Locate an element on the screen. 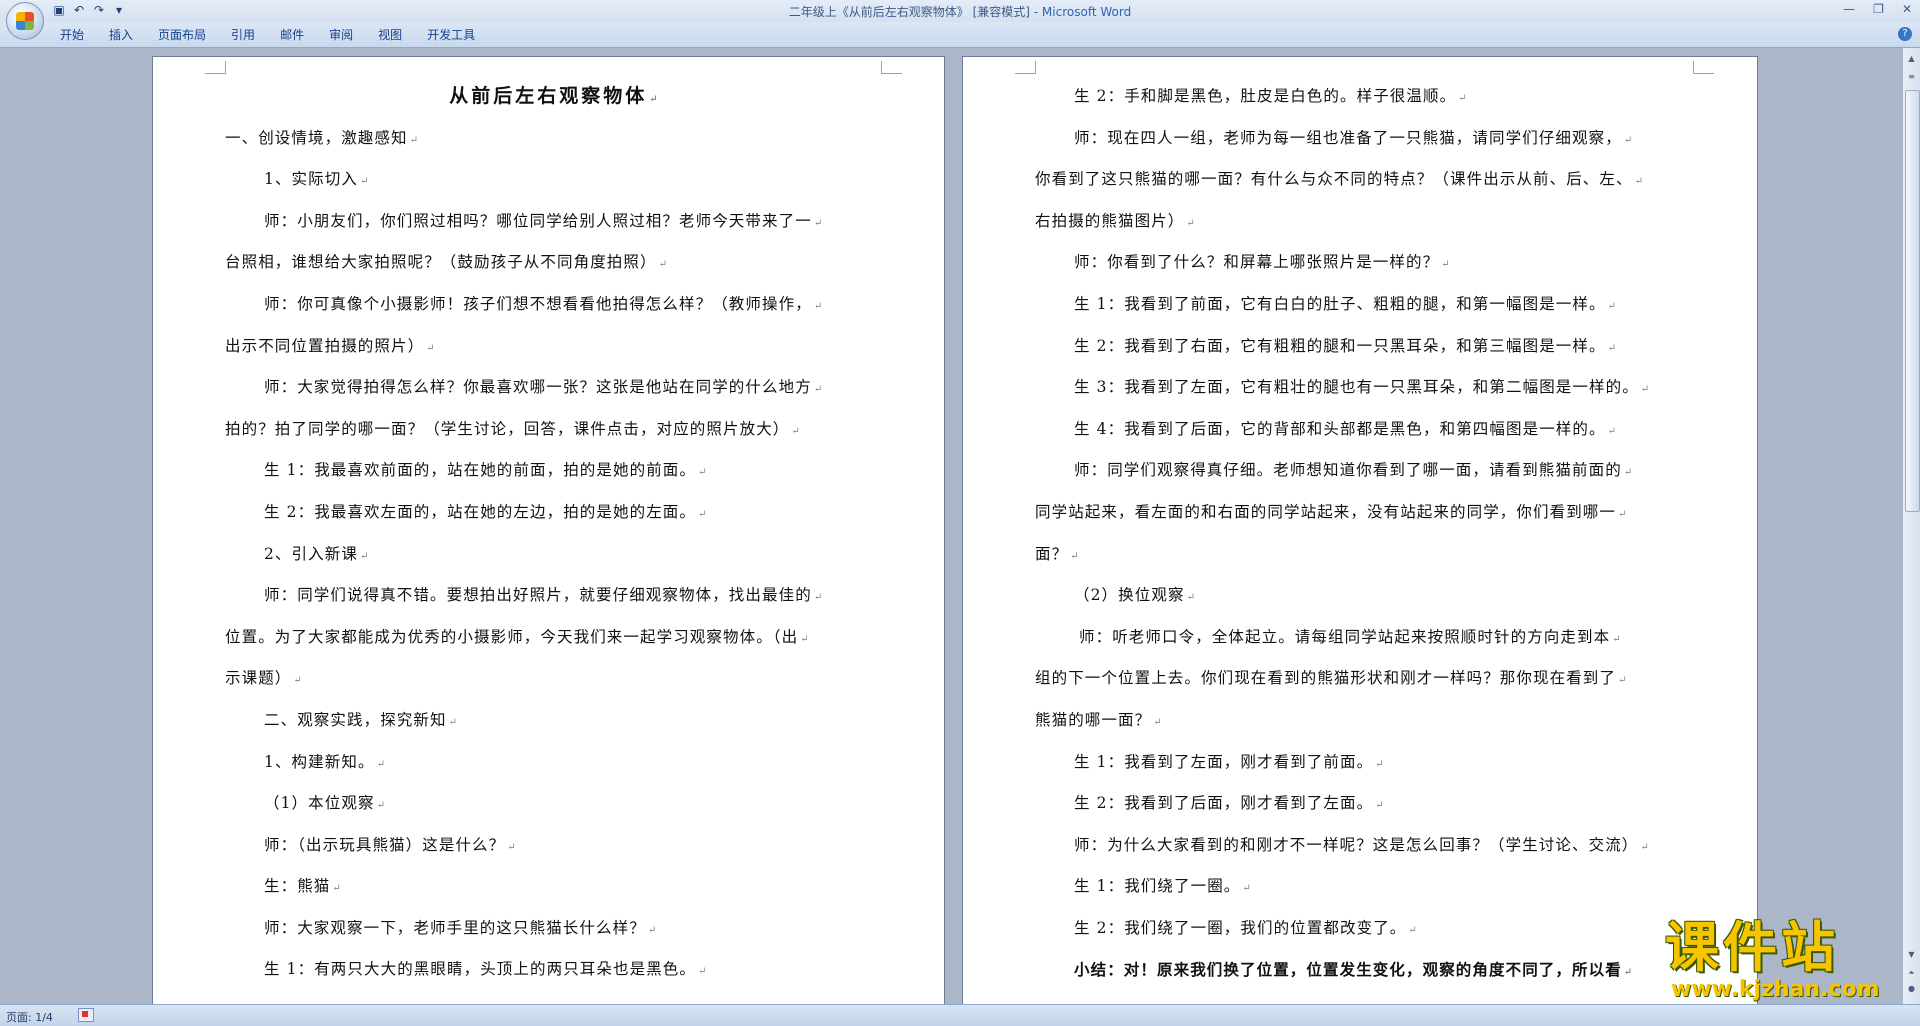 This screenshot has height=1026, width=1920. line-text: 出示不同位置拍摄的照片） is located at coordinates (325, 345).